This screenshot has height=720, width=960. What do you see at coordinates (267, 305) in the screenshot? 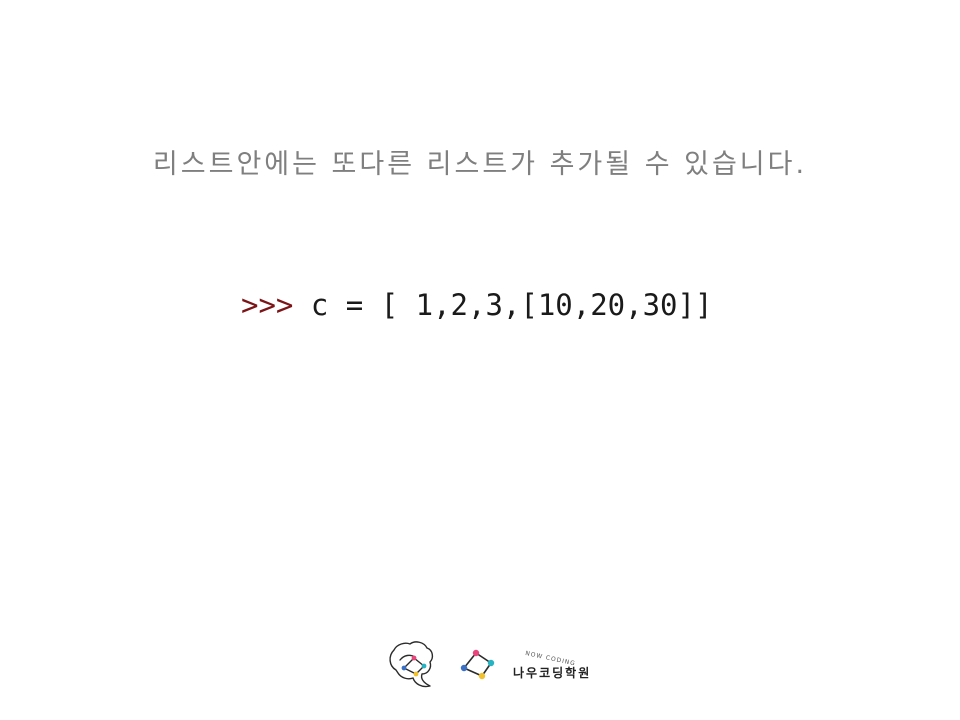
I see `python-prompt: >>>` at bounding box center [267, 305].